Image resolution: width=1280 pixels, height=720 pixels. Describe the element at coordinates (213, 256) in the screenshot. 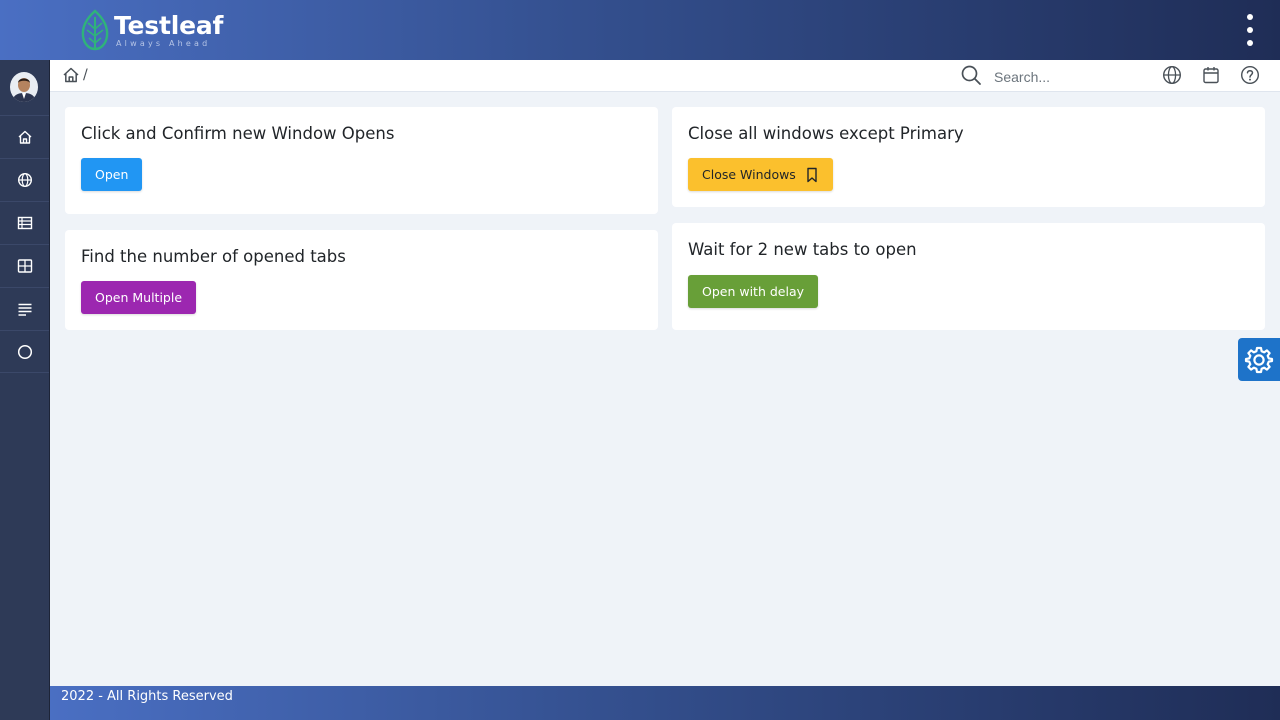

I see `card-title: Find the number of opened tabs` at that location.